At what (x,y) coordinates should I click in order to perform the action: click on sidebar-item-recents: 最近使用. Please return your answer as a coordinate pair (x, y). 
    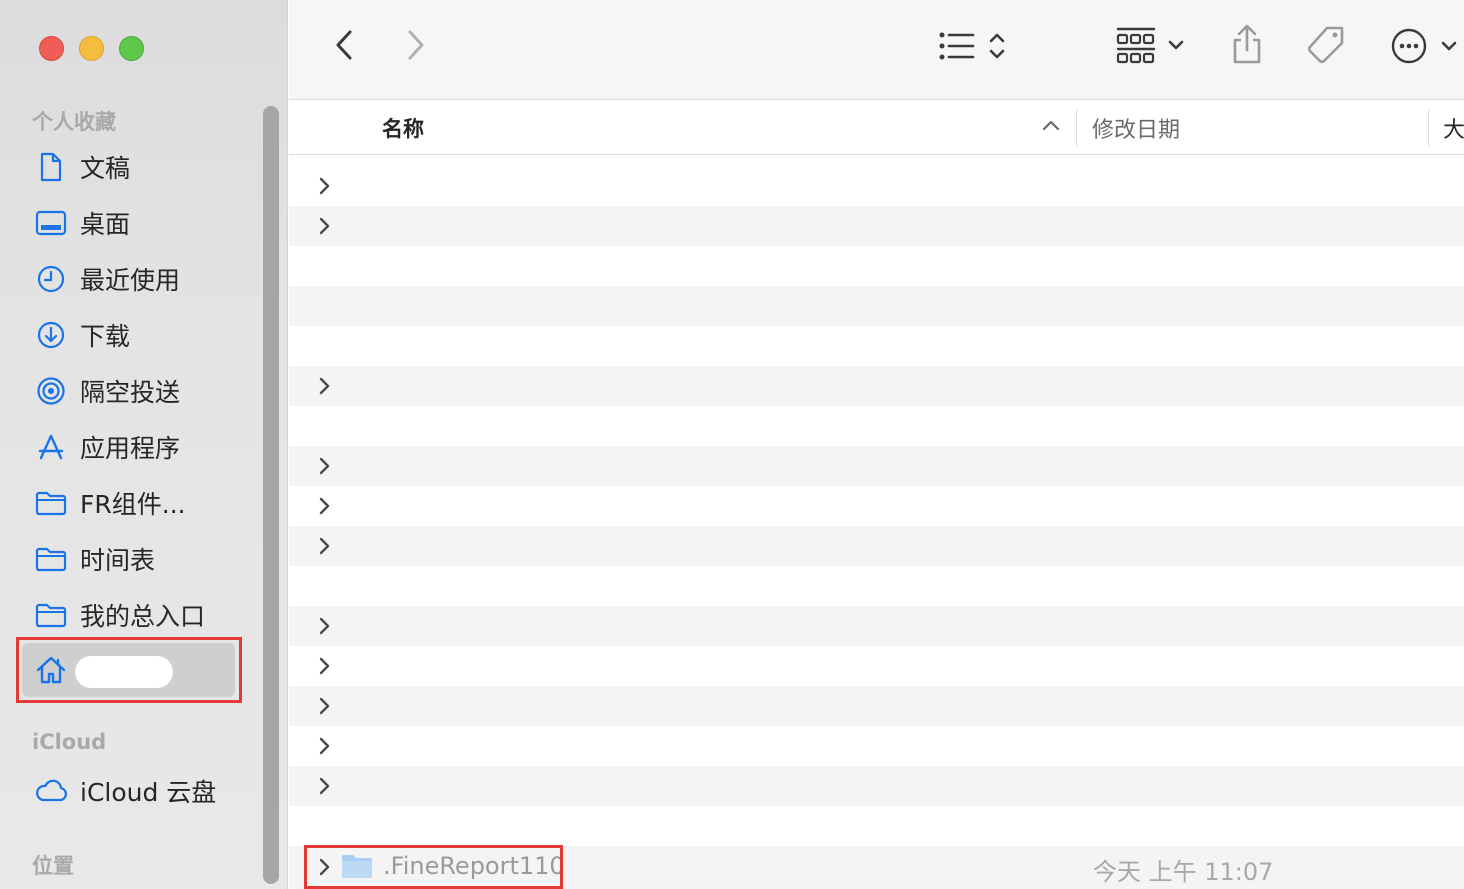
    Looking at the image, I should click on (143, 279).